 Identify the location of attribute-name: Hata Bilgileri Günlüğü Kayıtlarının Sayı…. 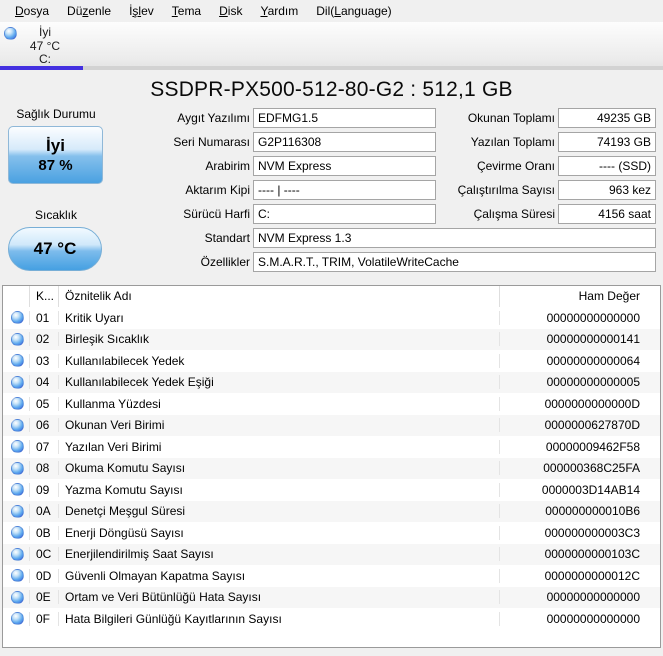
(278, 618).